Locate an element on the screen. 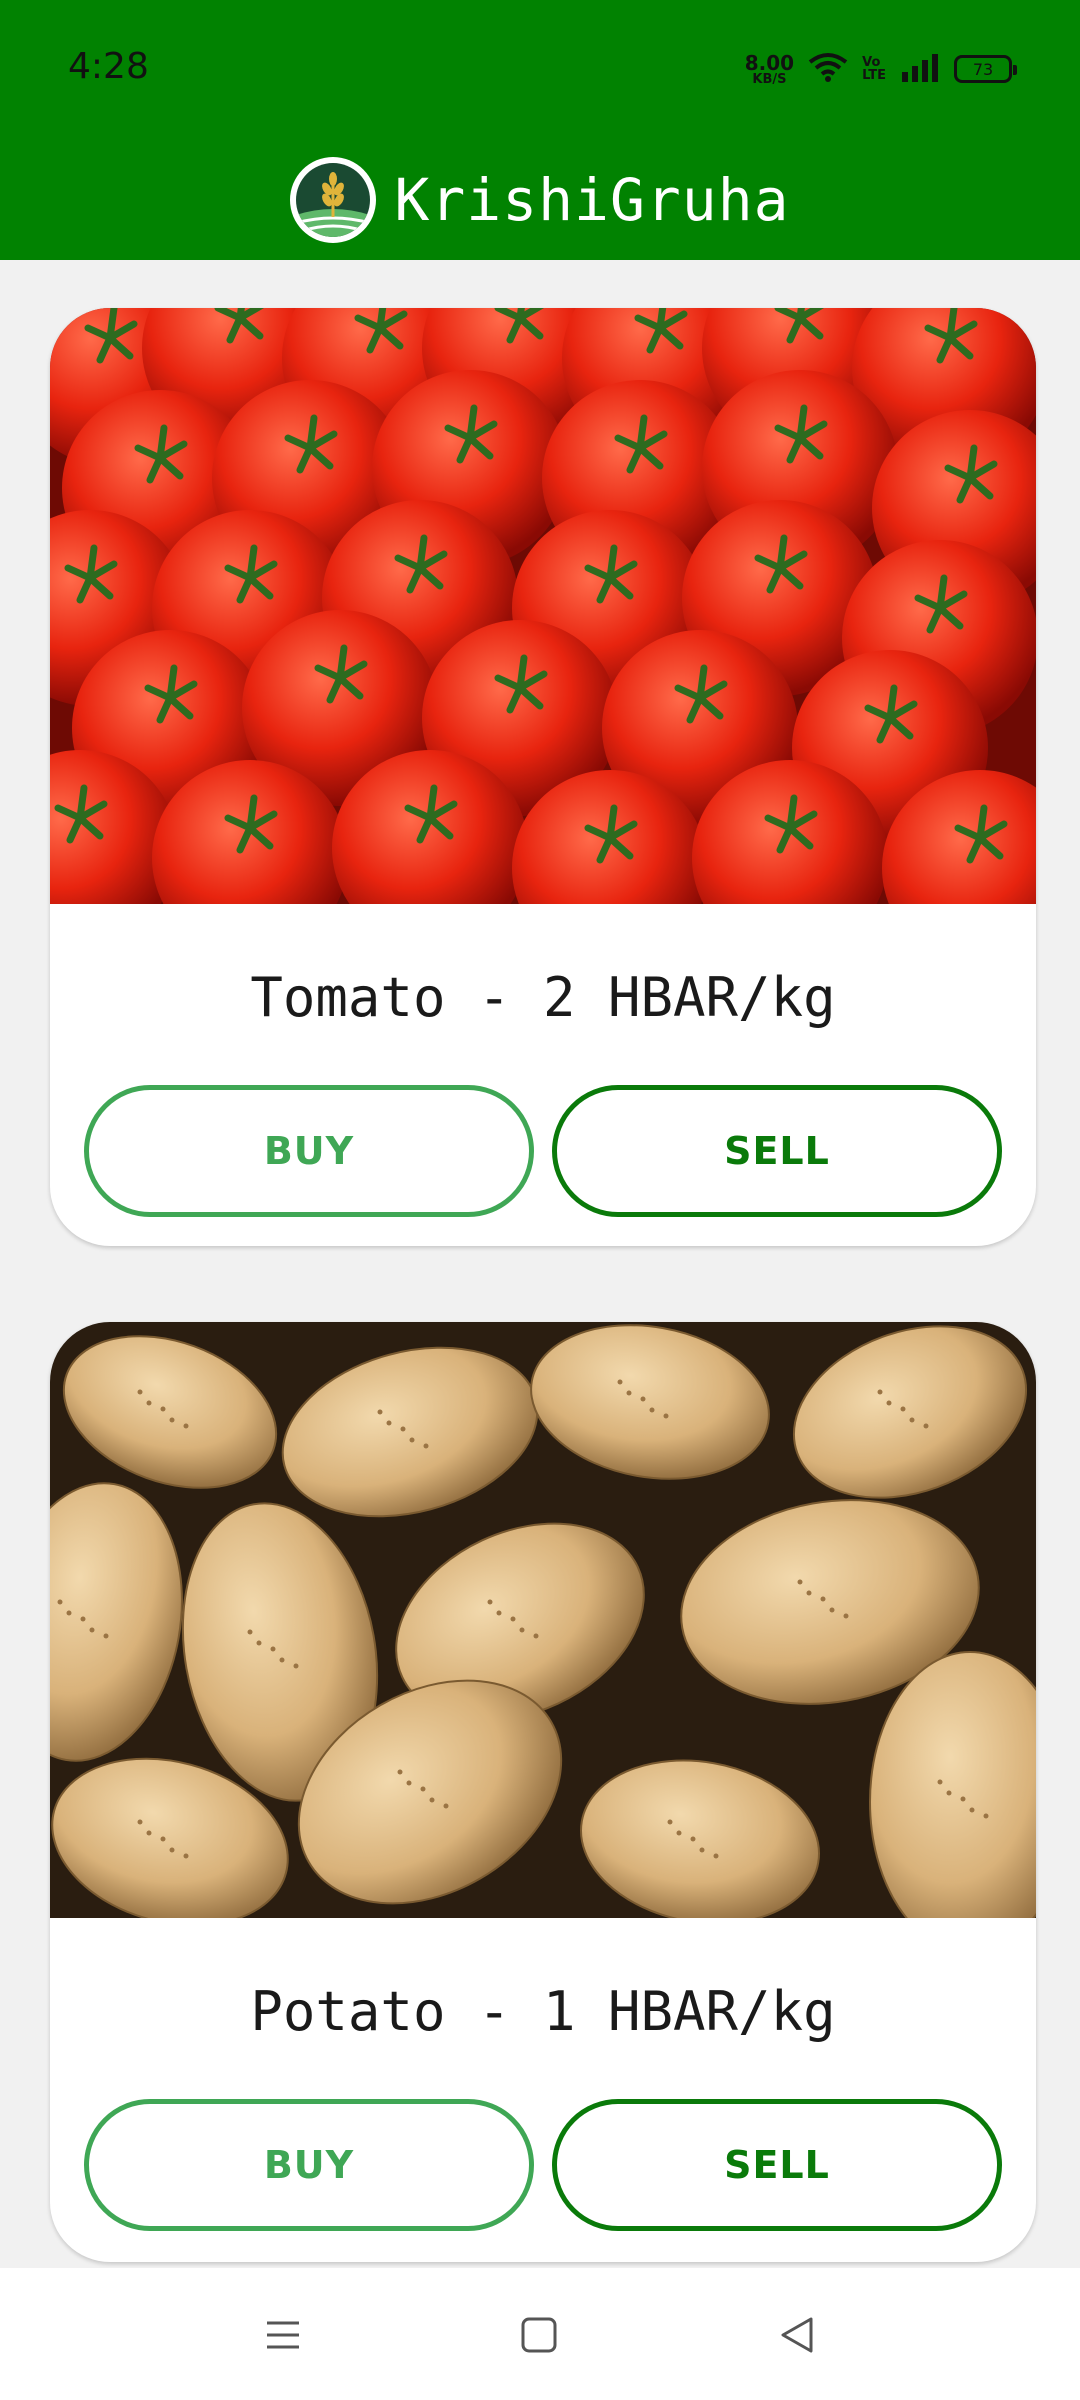 This screenshot has height=2400, width=1080. system-nav-bar is located at coordinates (540, 2334).